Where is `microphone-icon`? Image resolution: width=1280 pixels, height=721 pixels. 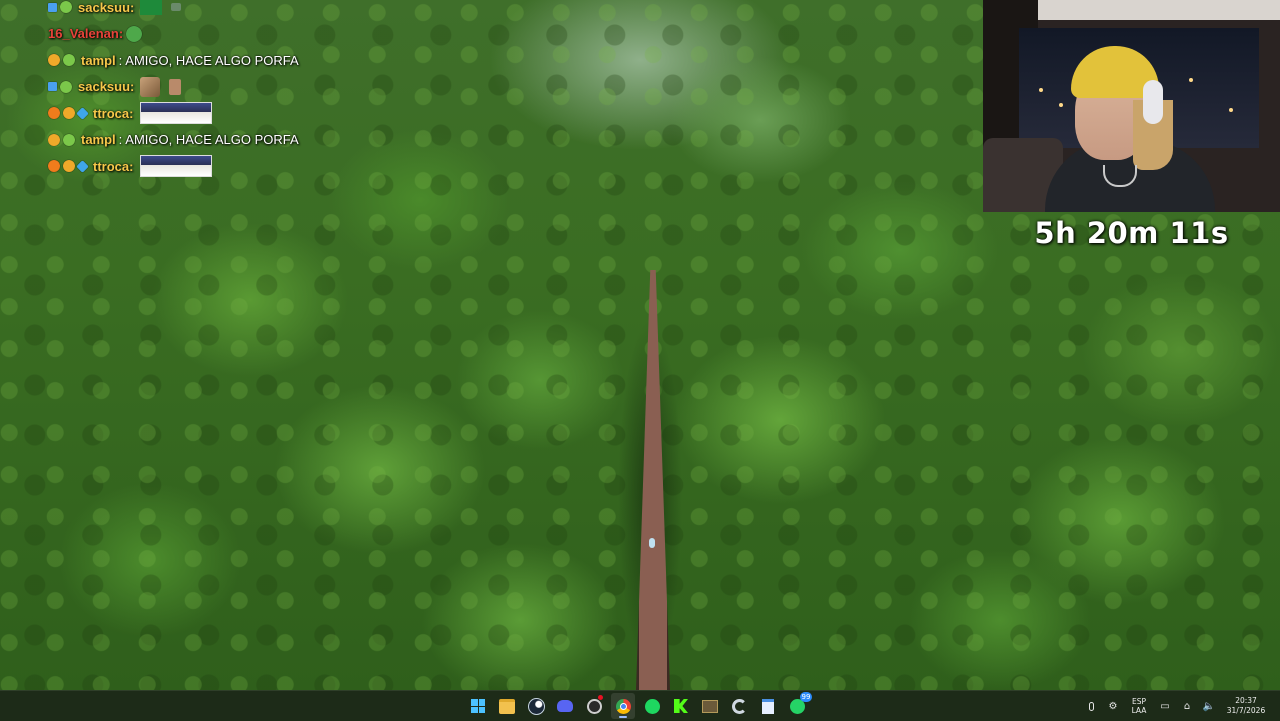
microphone-icon is located at coordinates (1091, 706).